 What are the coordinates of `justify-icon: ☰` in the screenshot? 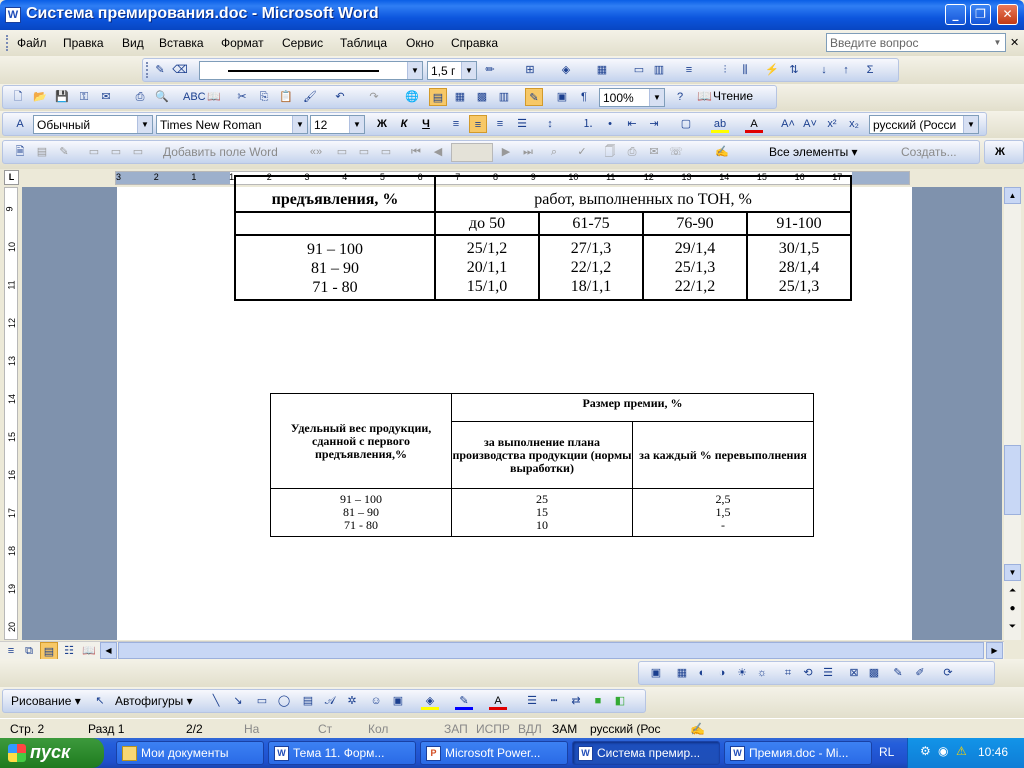 It's located at (522, 124).